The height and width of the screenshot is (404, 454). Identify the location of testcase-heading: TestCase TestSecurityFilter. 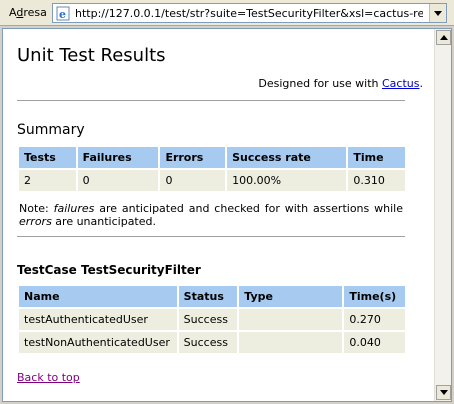
(109, 270).